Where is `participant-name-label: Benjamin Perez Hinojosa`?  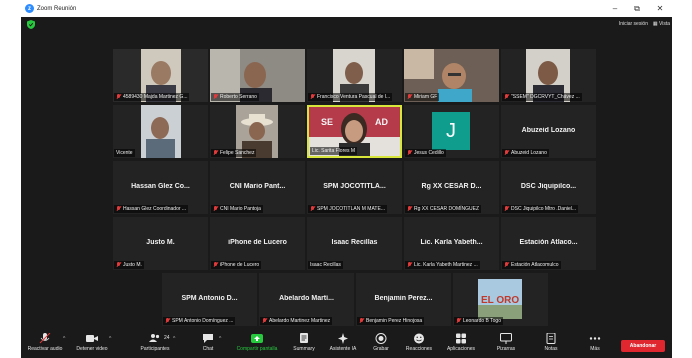 participant-name-label: Benjamin Perez Hinojosa is located at coordinates (391, 321).